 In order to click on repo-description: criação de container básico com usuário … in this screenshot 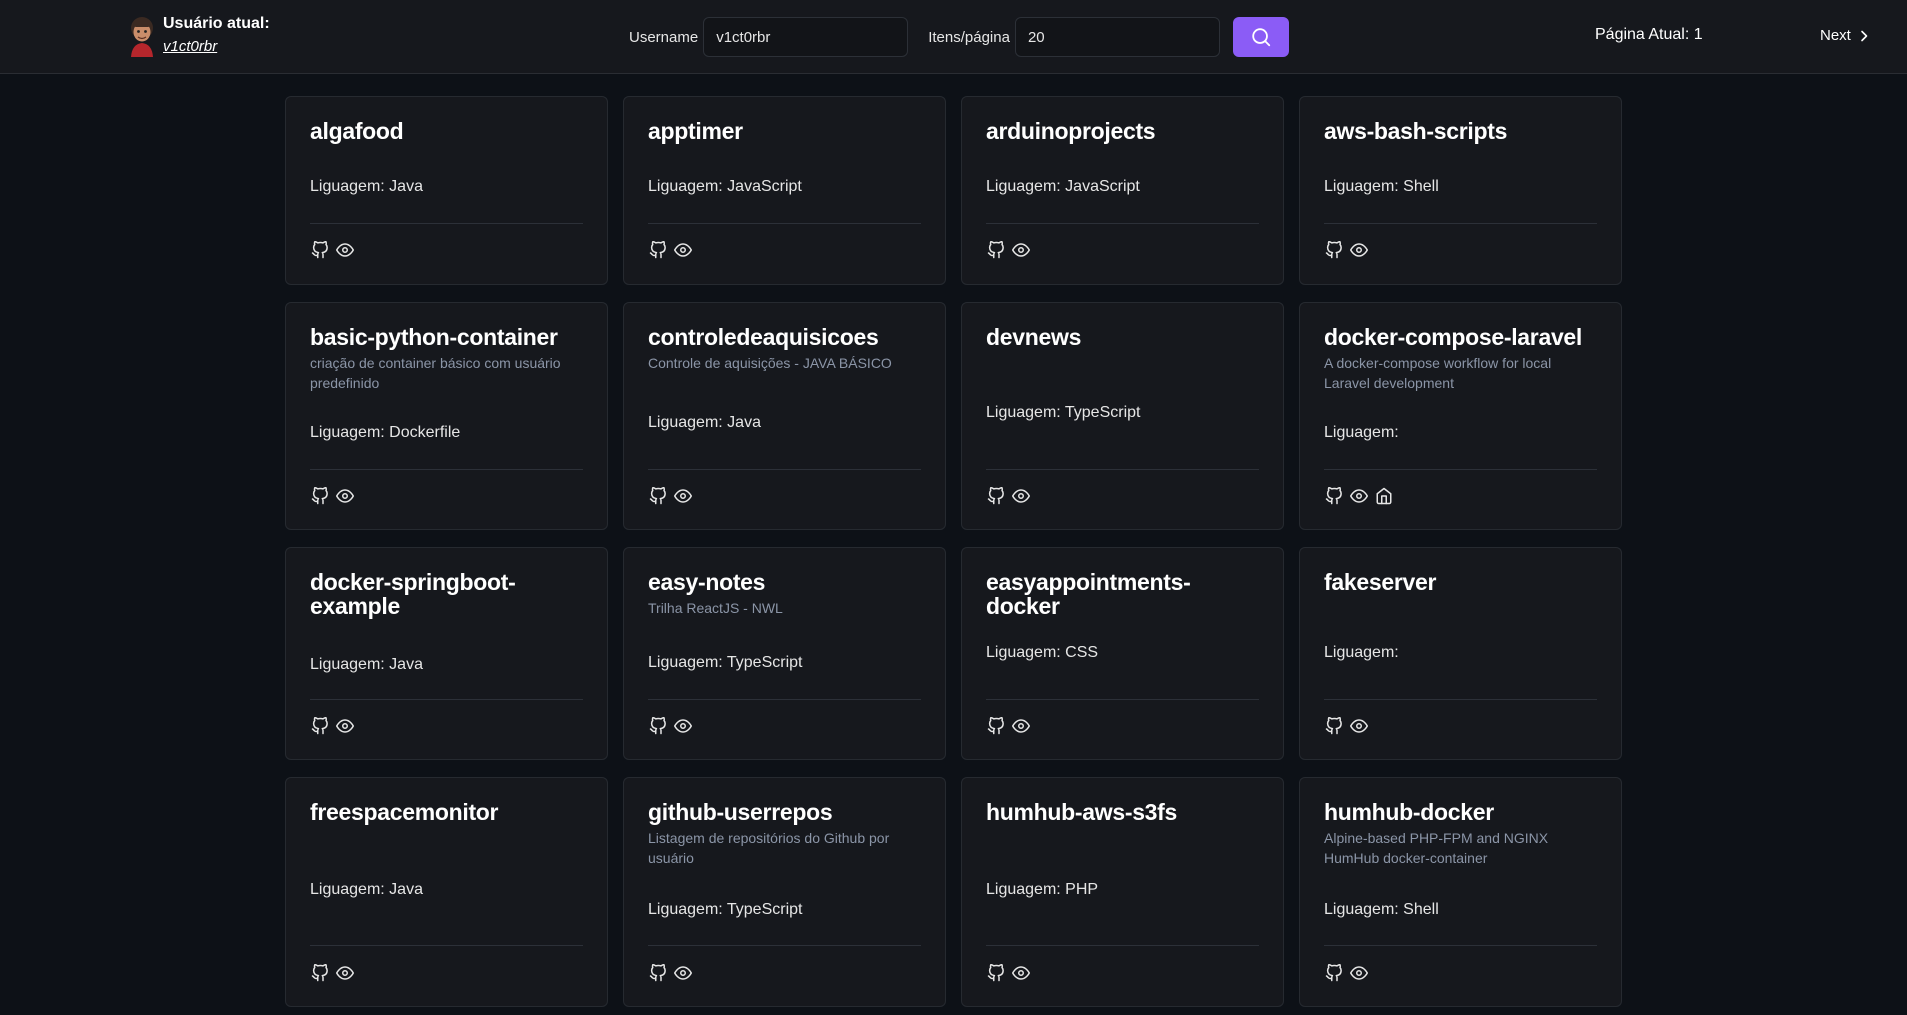, I will do `click(435, 373)`.